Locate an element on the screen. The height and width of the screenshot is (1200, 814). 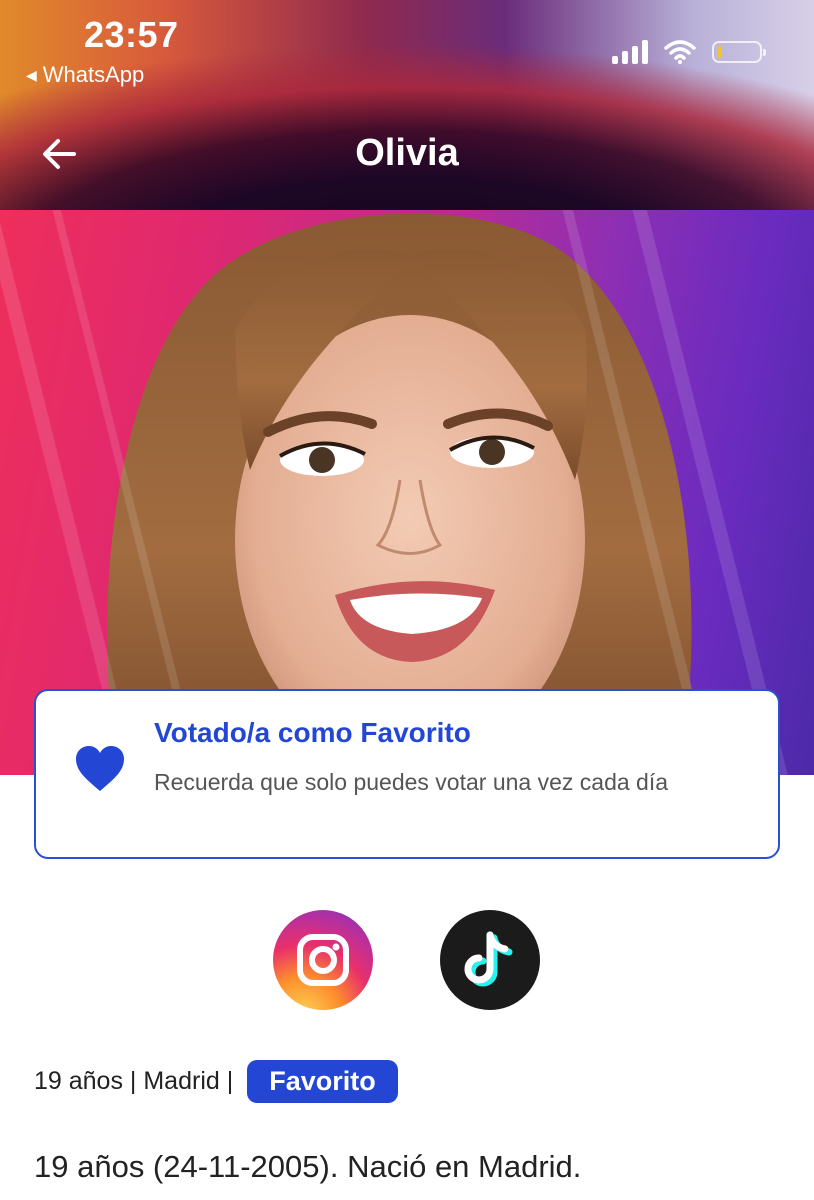
back-to-app-link: ◀ WhatsApp is located at coordinates (85, 75).